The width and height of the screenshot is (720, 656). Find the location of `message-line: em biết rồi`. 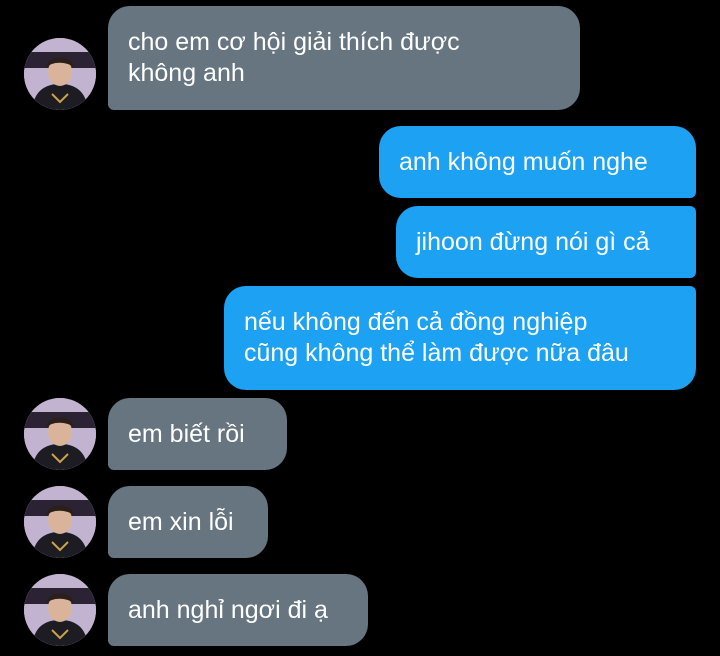

message-line: em biết rồi is located at coordinates (186, 433).